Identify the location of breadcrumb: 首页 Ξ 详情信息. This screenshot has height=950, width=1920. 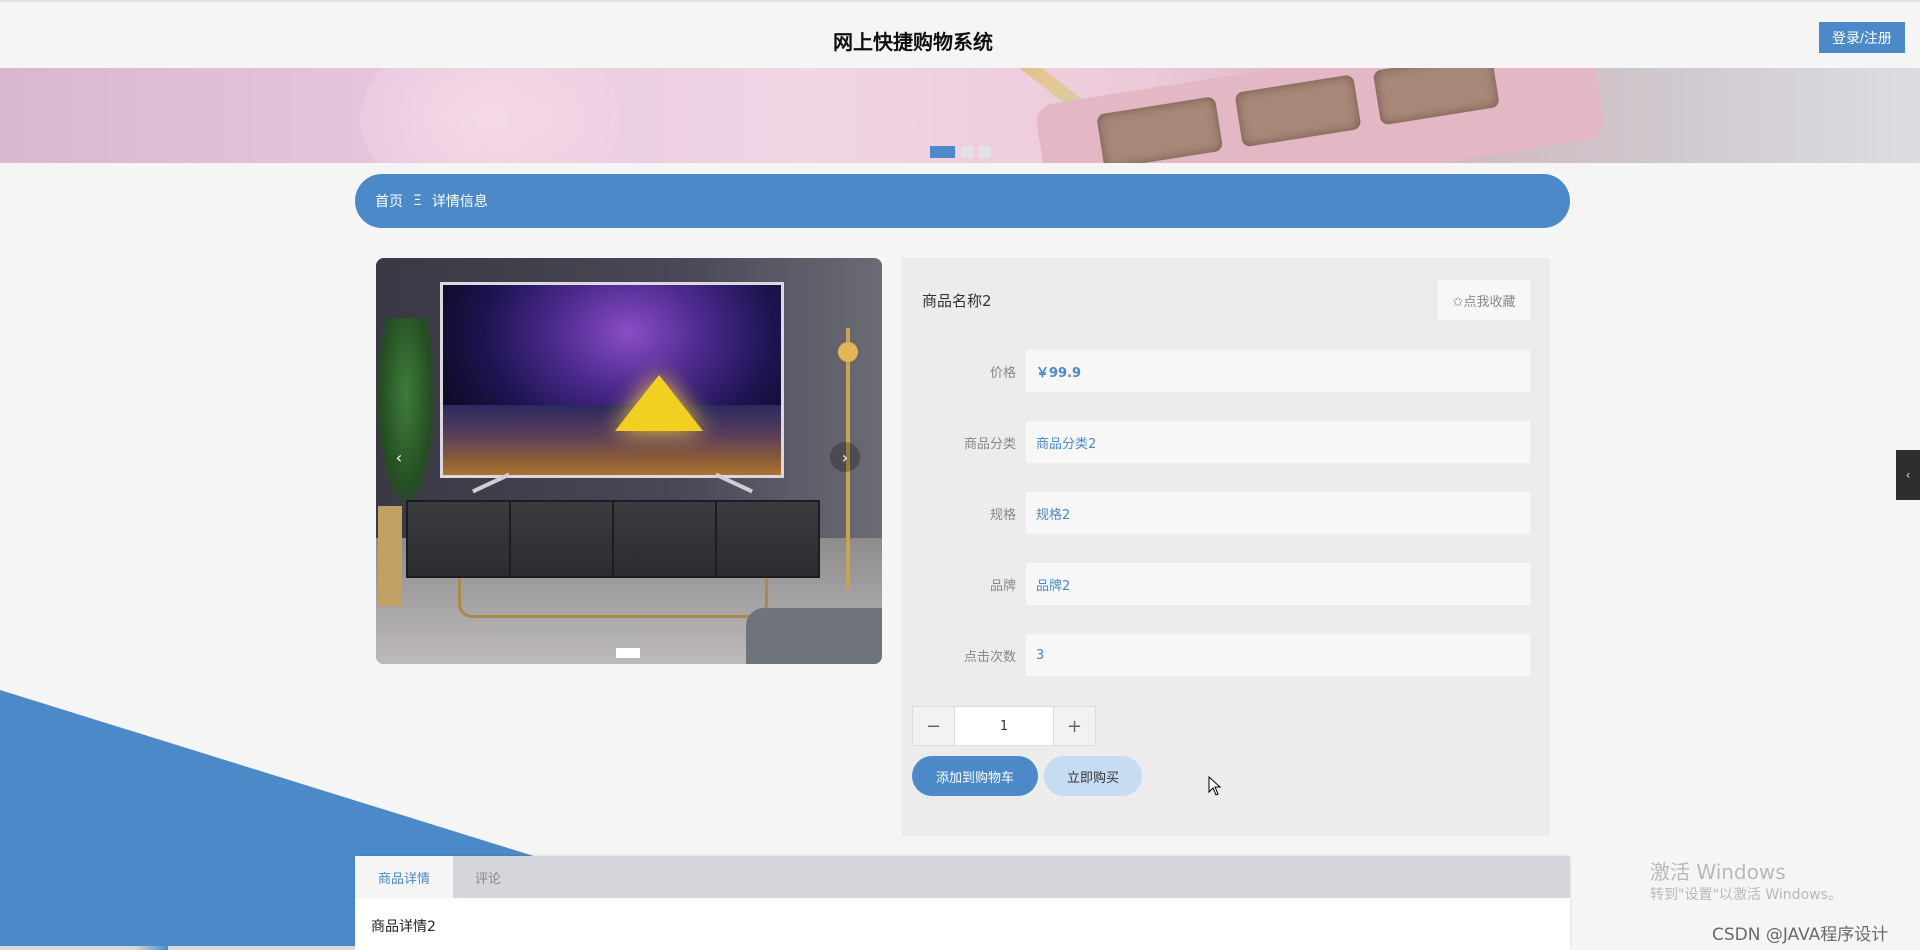
(962, 201).